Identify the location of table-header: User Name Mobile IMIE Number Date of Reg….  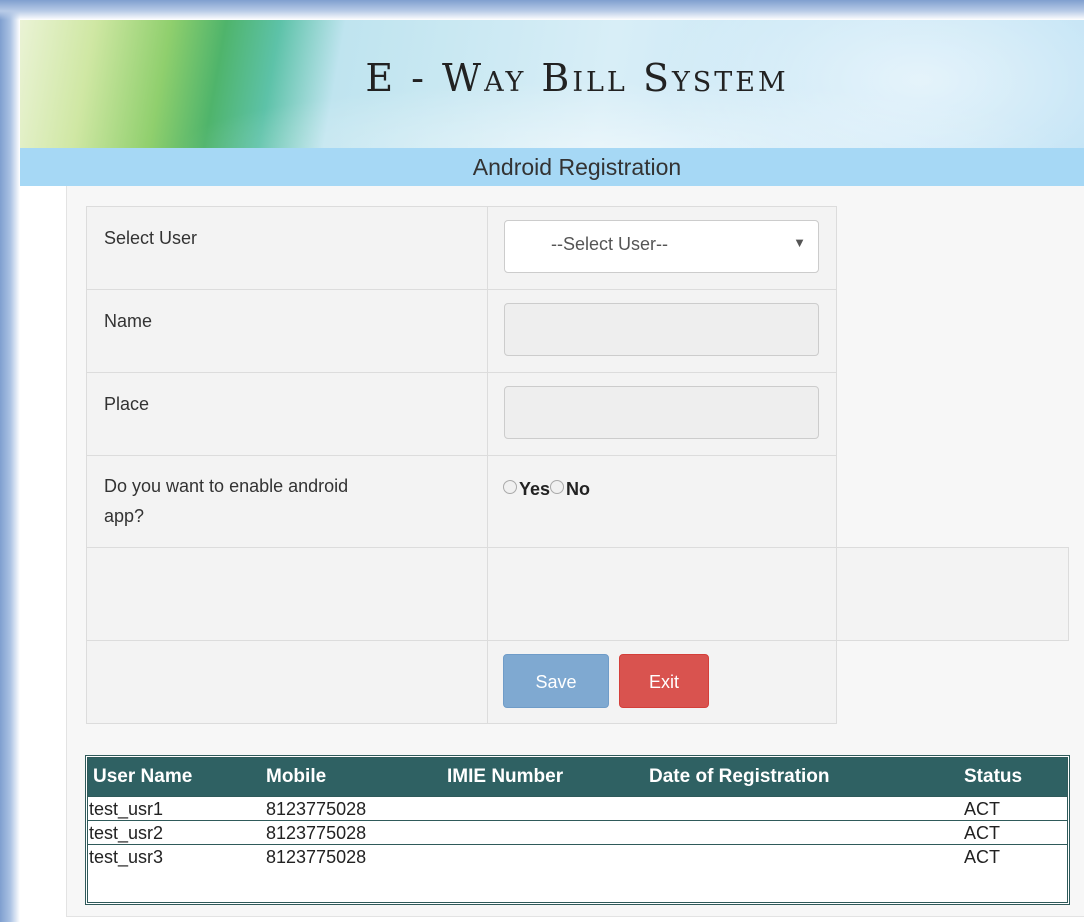
(577, 777).